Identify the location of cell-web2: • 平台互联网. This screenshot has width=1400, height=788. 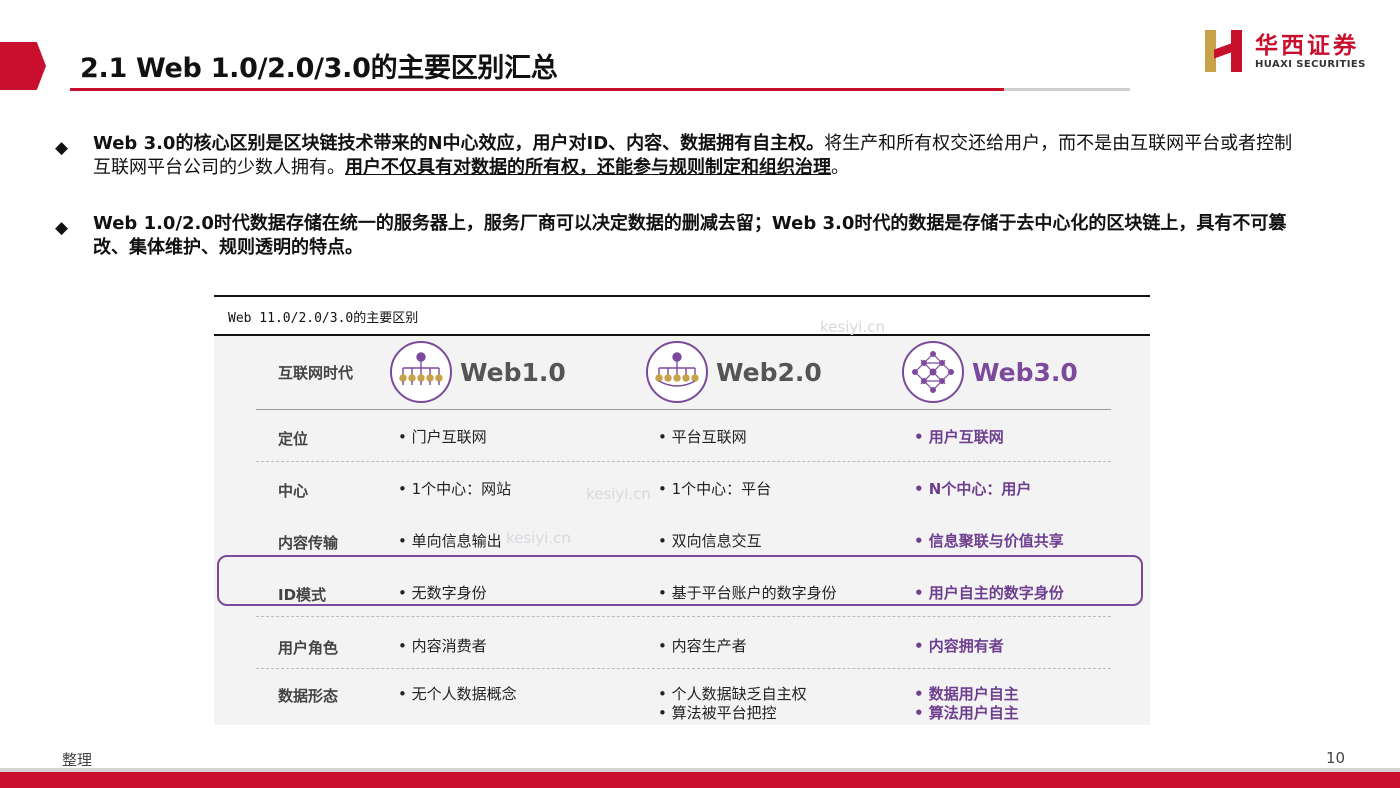
(702, 437).